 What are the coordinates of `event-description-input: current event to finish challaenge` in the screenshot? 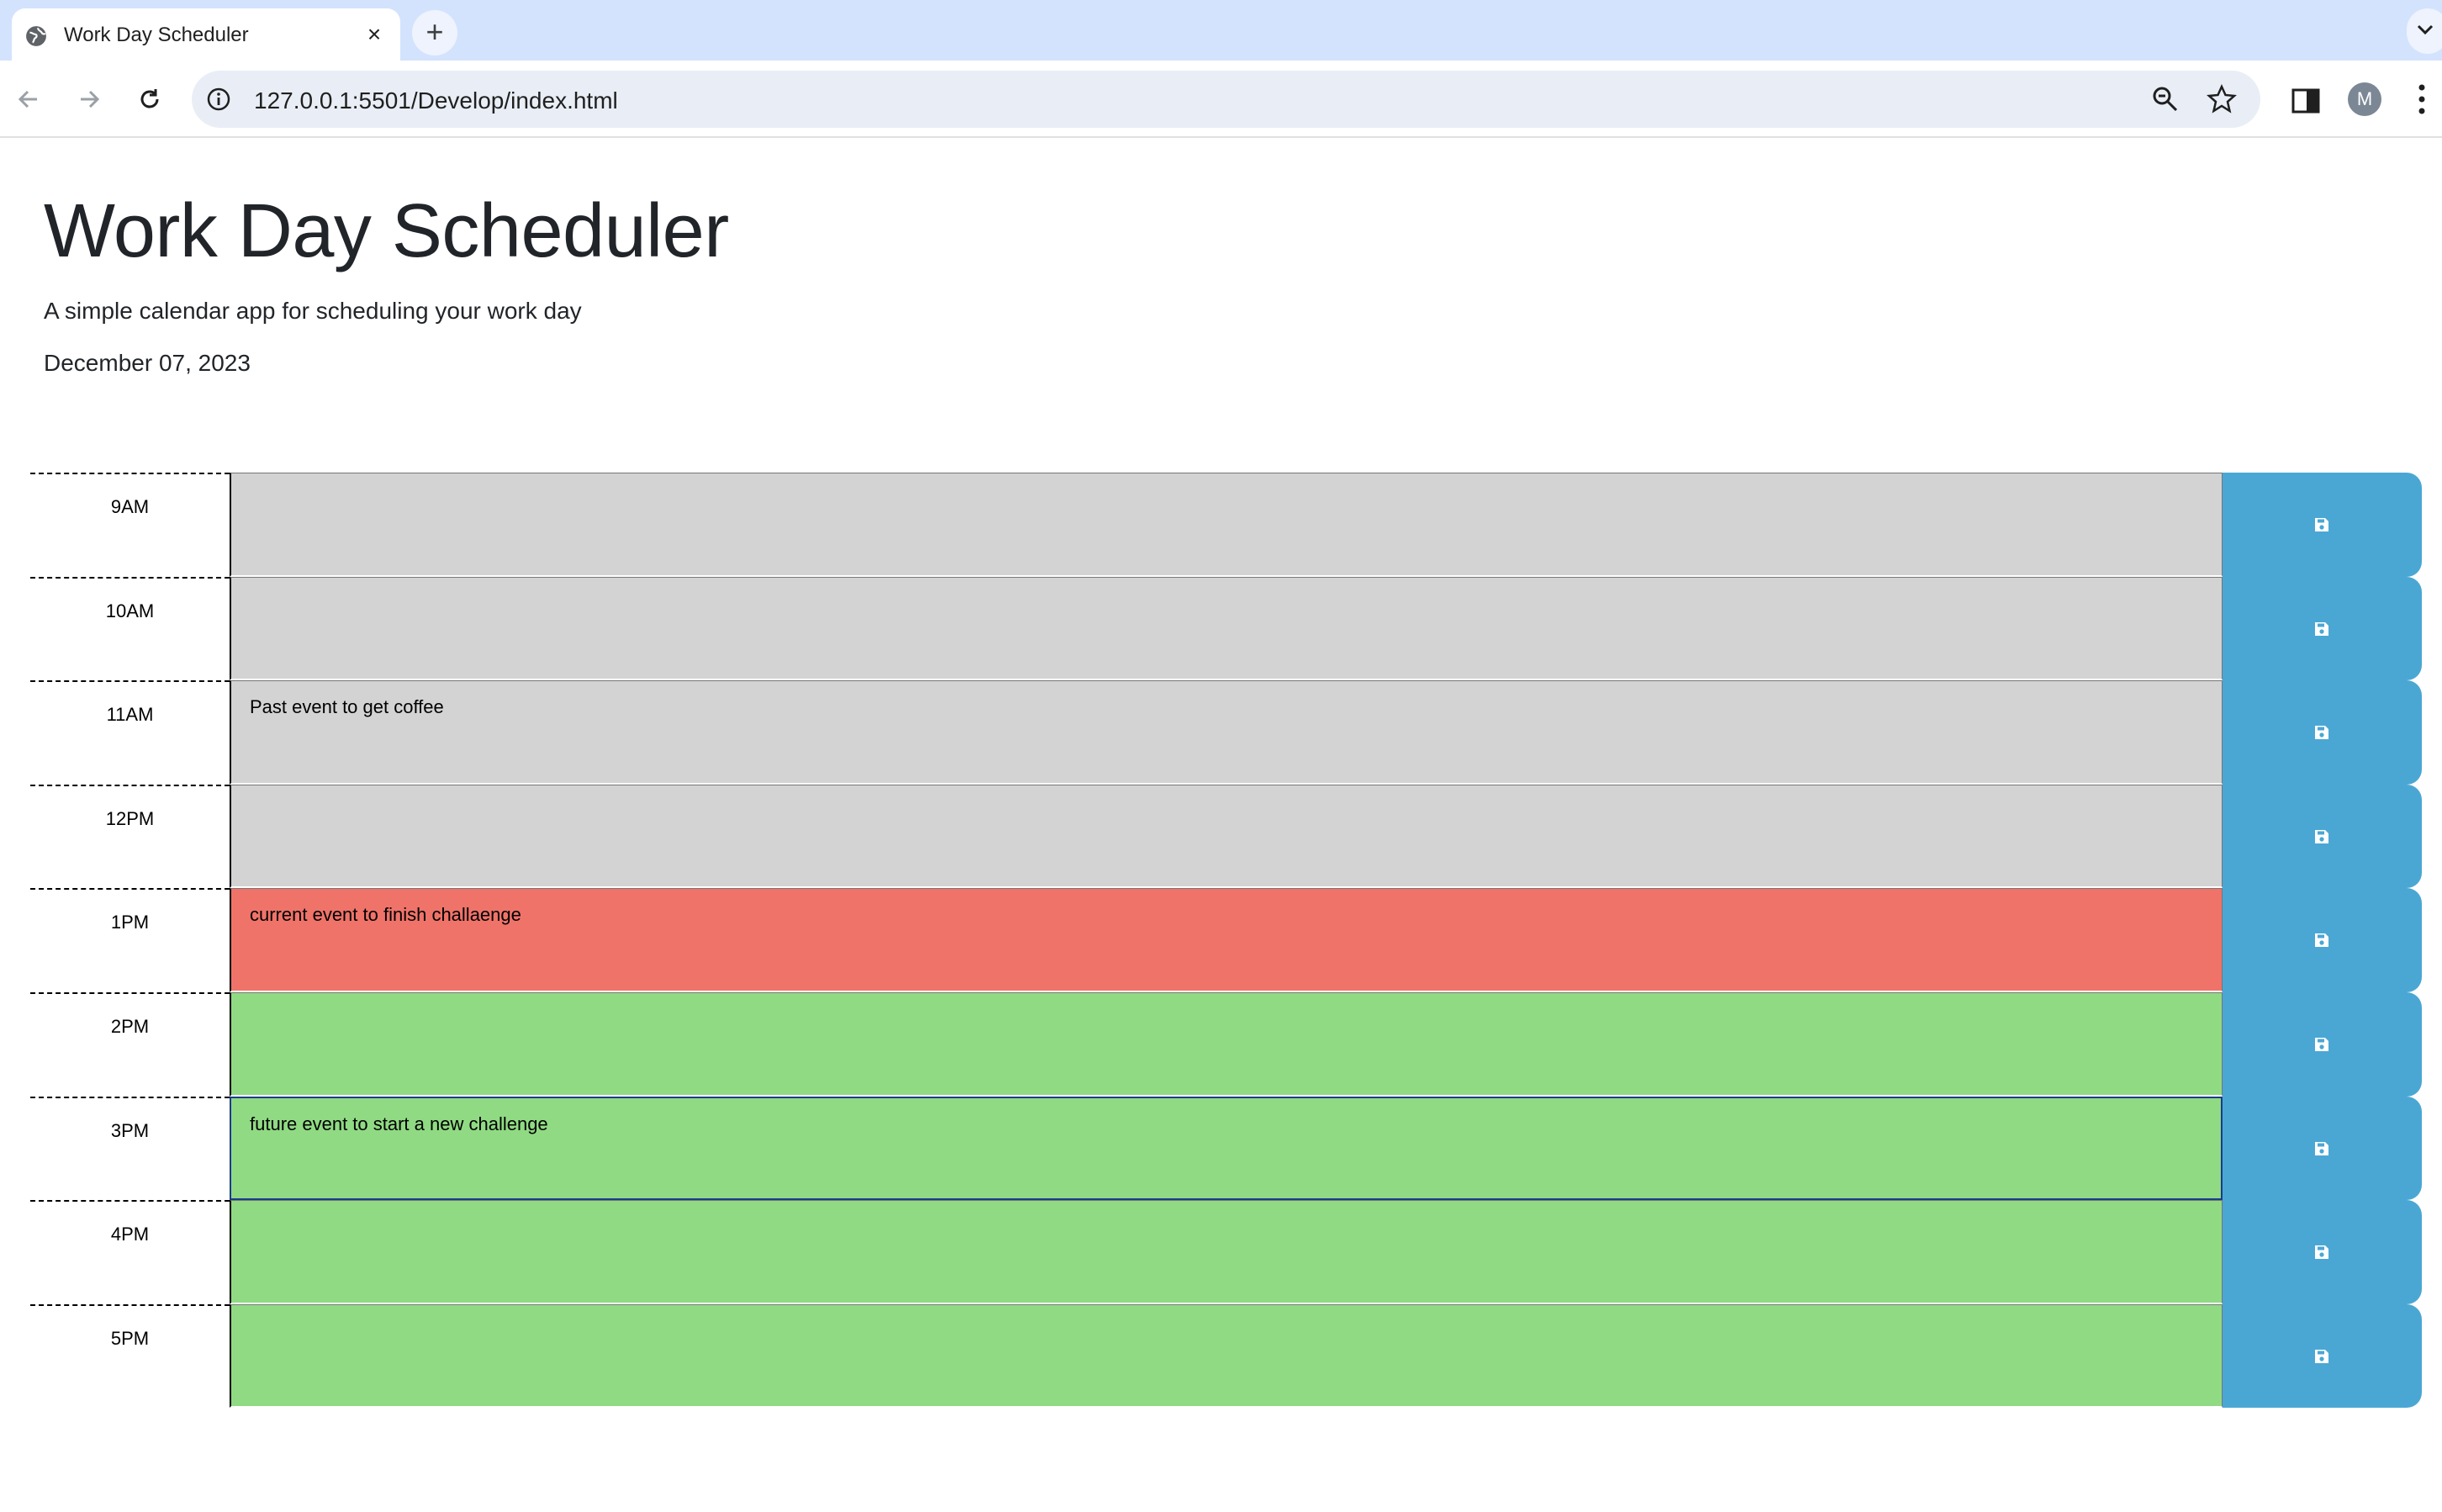 It's located at (1227, 940).